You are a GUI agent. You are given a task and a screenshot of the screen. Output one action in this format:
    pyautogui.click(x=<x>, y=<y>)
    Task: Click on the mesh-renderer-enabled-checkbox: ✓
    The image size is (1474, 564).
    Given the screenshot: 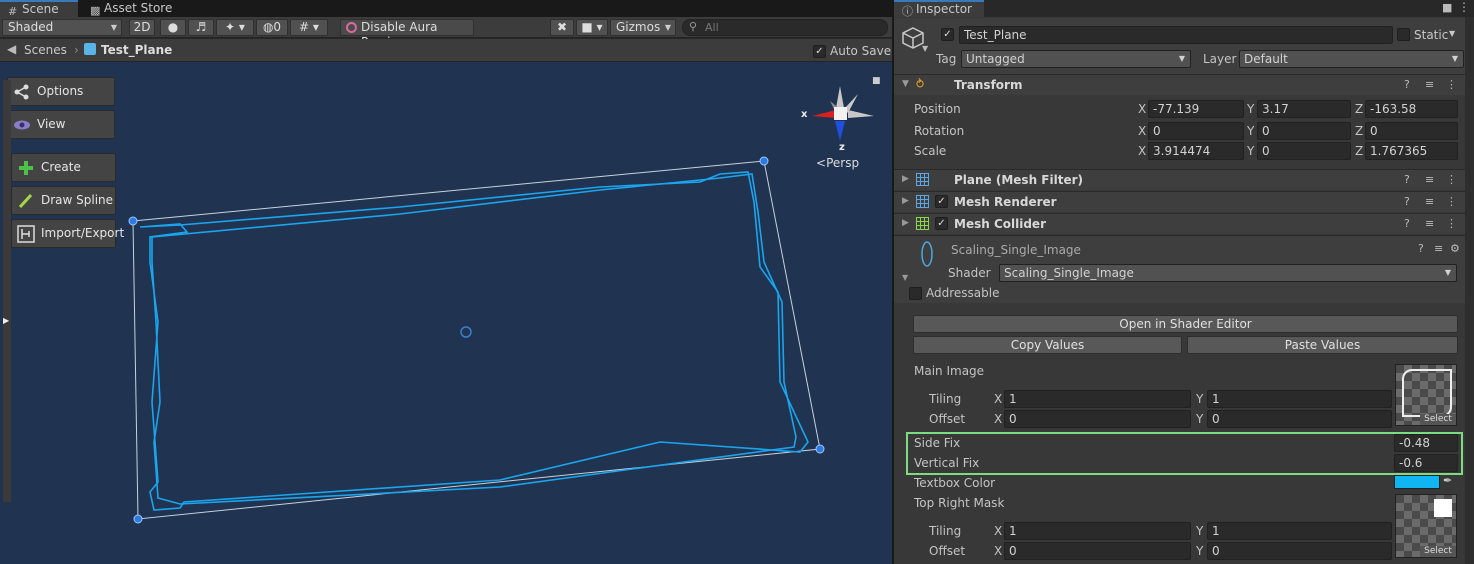 What is the action you would take?
    pyautogui.click(x=941, y=201)
    